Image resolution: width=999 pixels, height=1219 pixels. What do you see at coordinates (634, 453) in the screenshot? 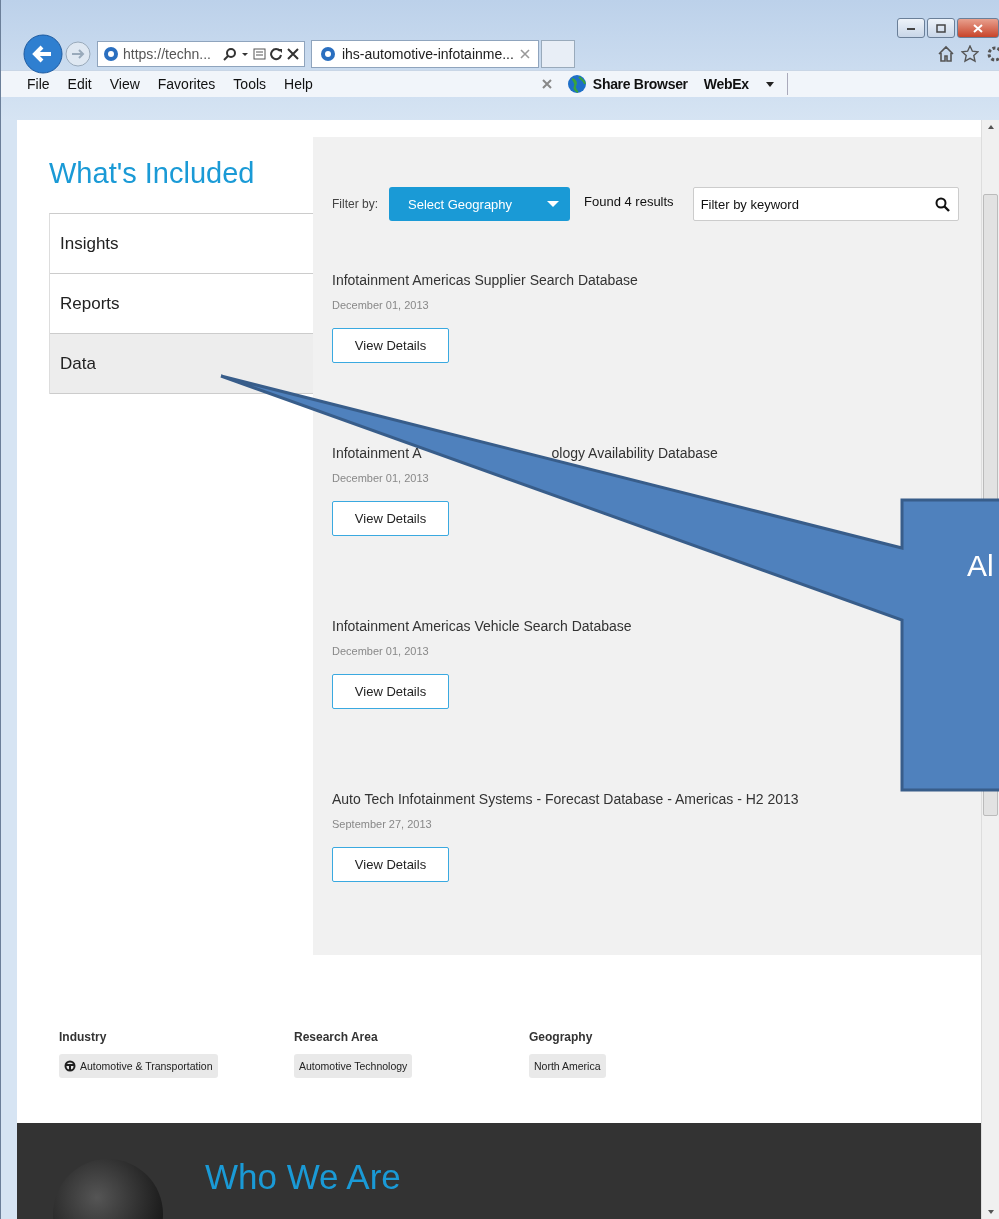
I see `result-title: ology Availability Database` at bounding box center [634, 453].